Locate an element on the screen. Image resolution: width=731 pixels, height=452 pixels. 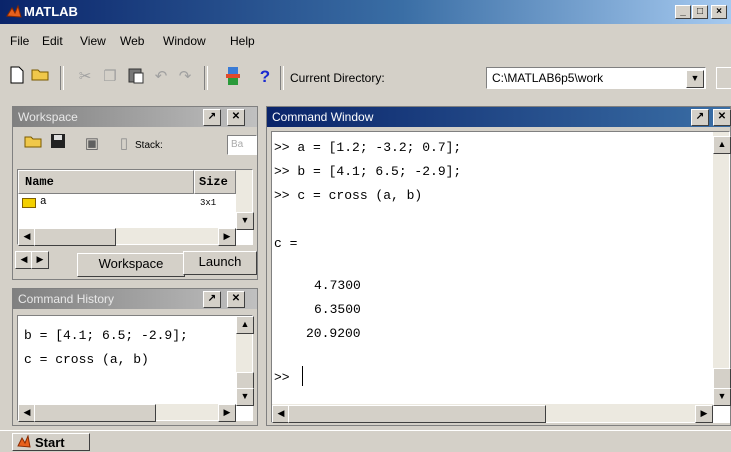
start-bar: Start is located at coordinates (365, 441).